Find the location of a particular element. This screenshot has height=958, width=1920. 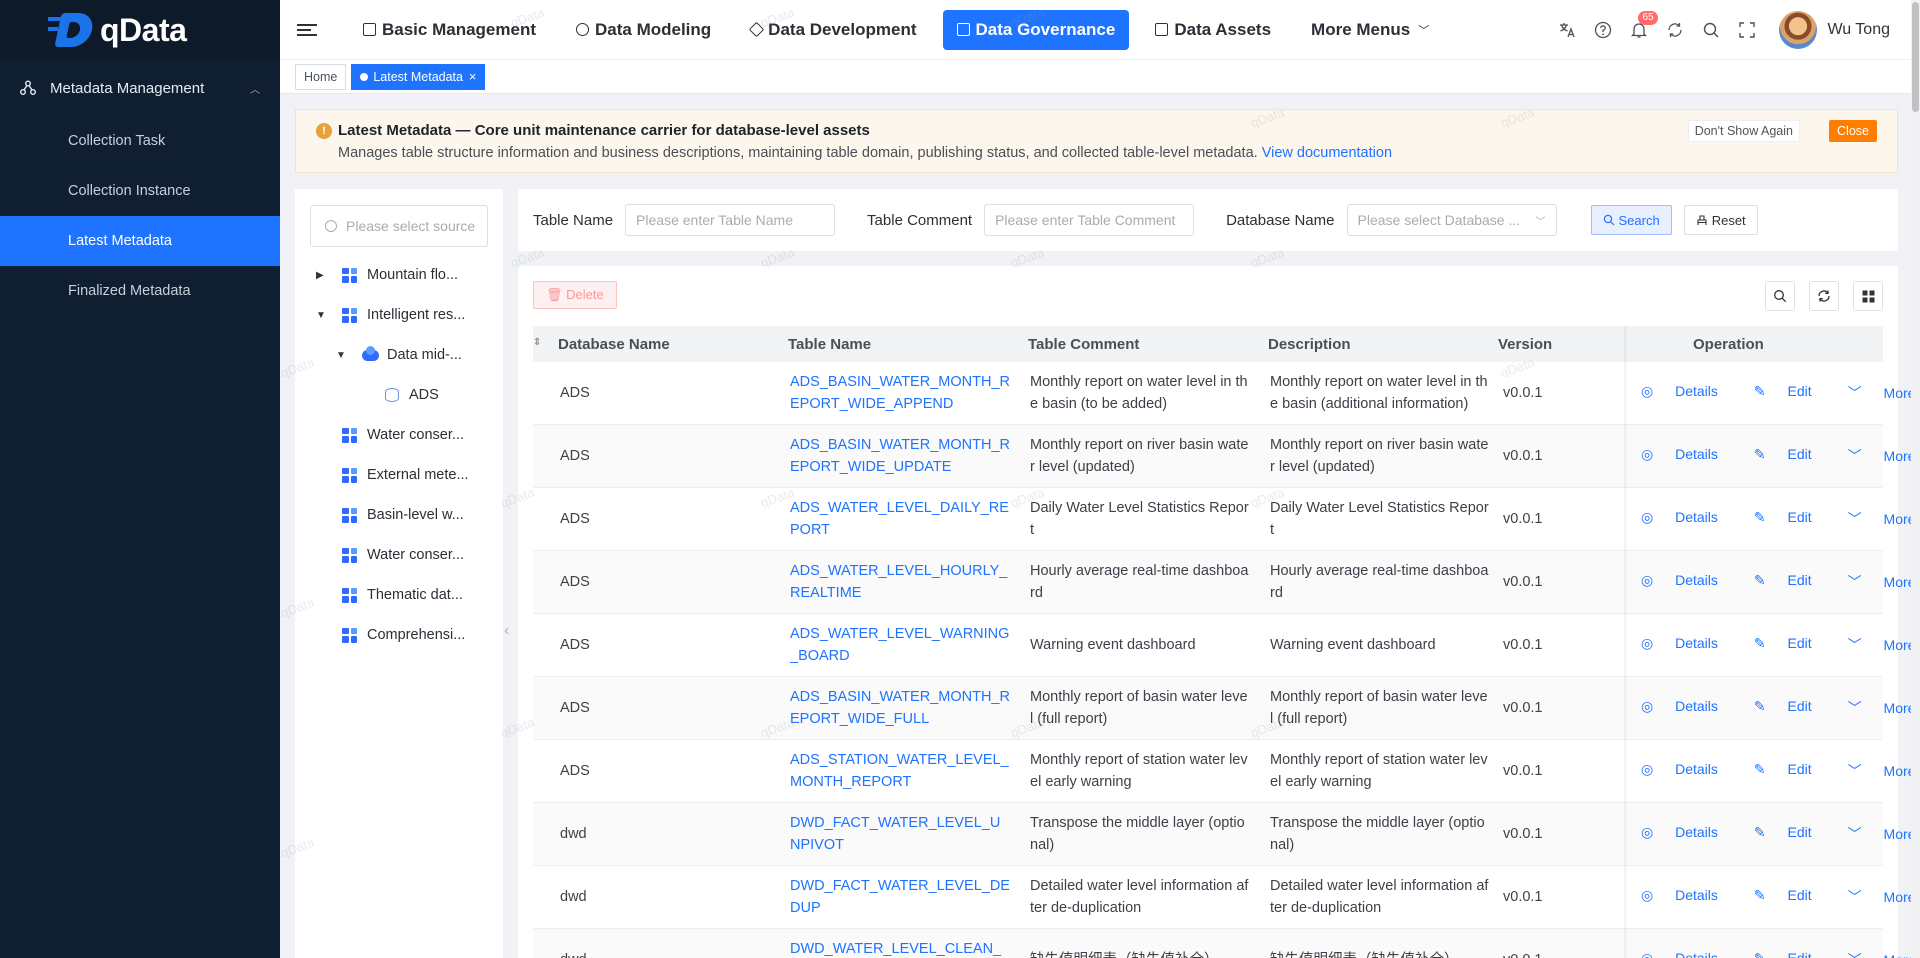

close-icon: × is located at coordinates (472, 77).